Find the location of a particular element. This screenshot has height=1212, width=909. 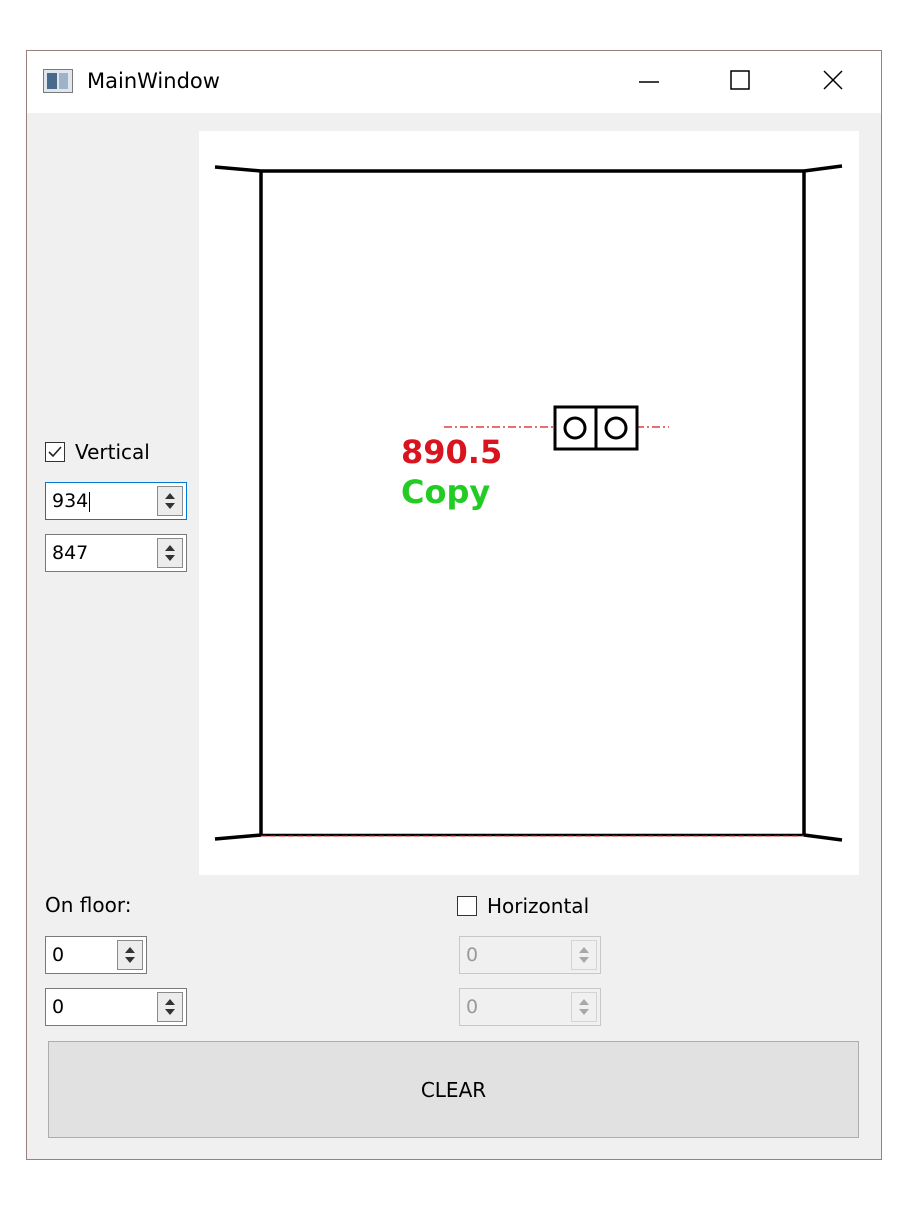

horizontal-spin-2: 0 is located at coordinates (530, 1007).